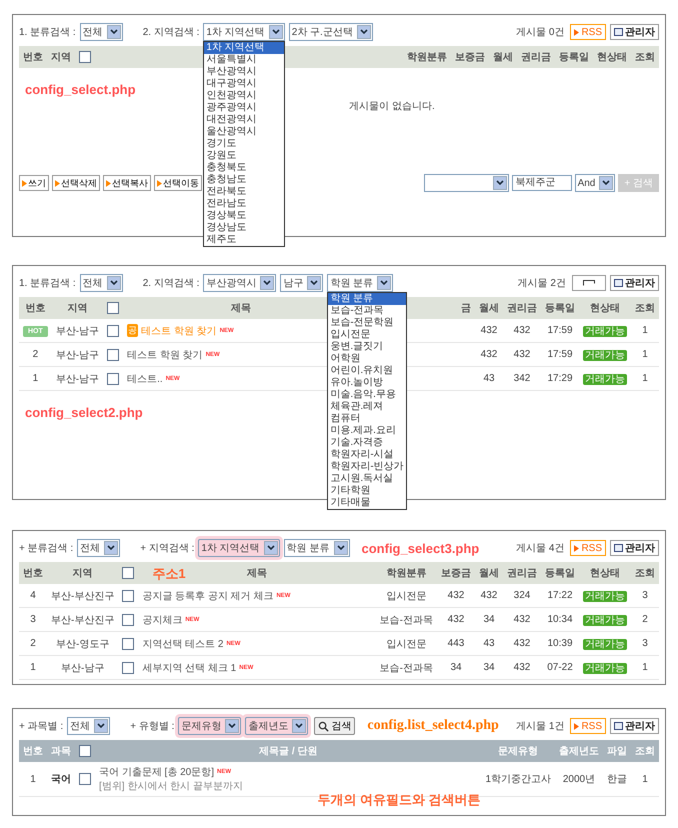 Image resolution: width=678 pixels, height=828 pixels. What do you see at coordinates (335, 726) in the screenshot?
I see `search-button: 검색` at bounding box center [335, 726].